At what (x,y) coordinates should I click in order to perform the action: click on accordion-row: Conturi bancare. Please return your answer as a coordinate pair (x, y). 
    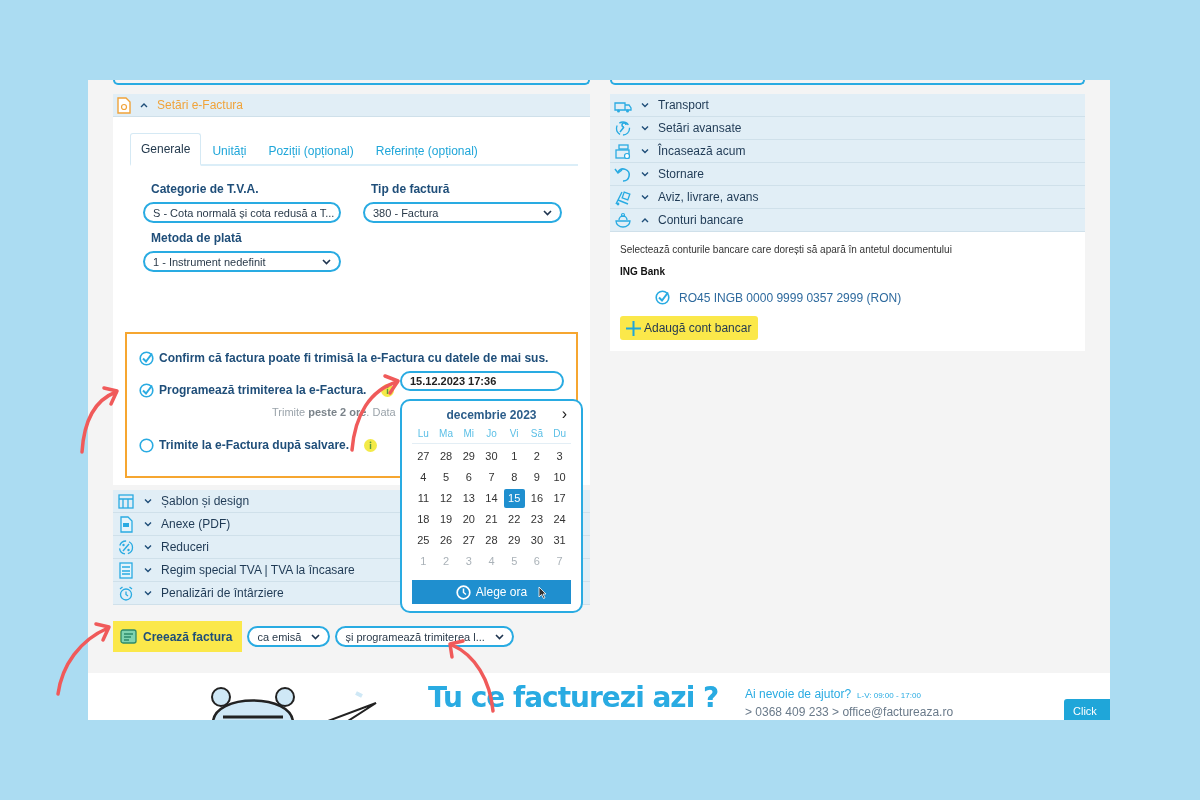
    Looking at the image, I should click on (847, 220).